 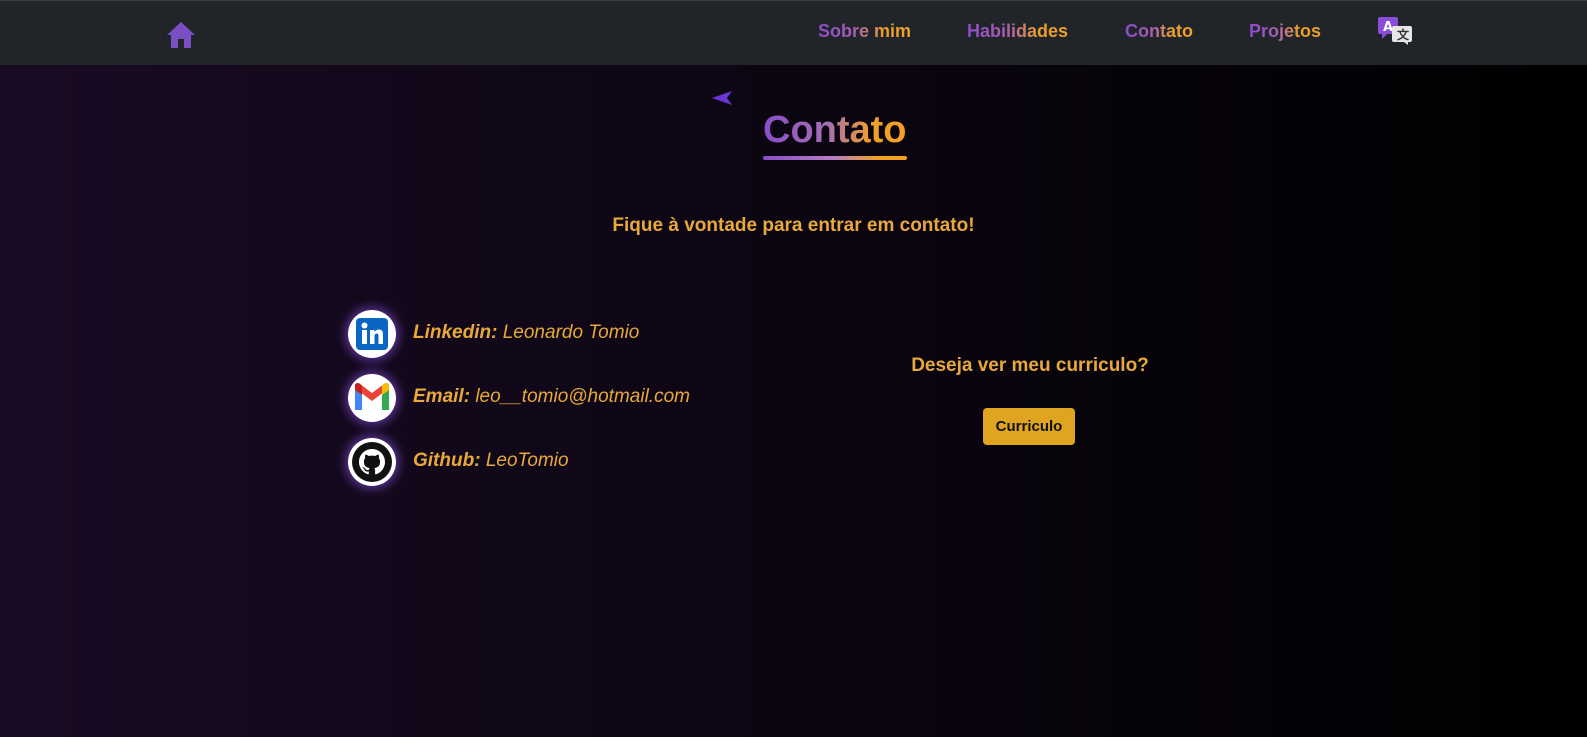 I want to click on contact-item-linkedin: Linkedin: Leonardo Tomio, so click(x=528, y=334).